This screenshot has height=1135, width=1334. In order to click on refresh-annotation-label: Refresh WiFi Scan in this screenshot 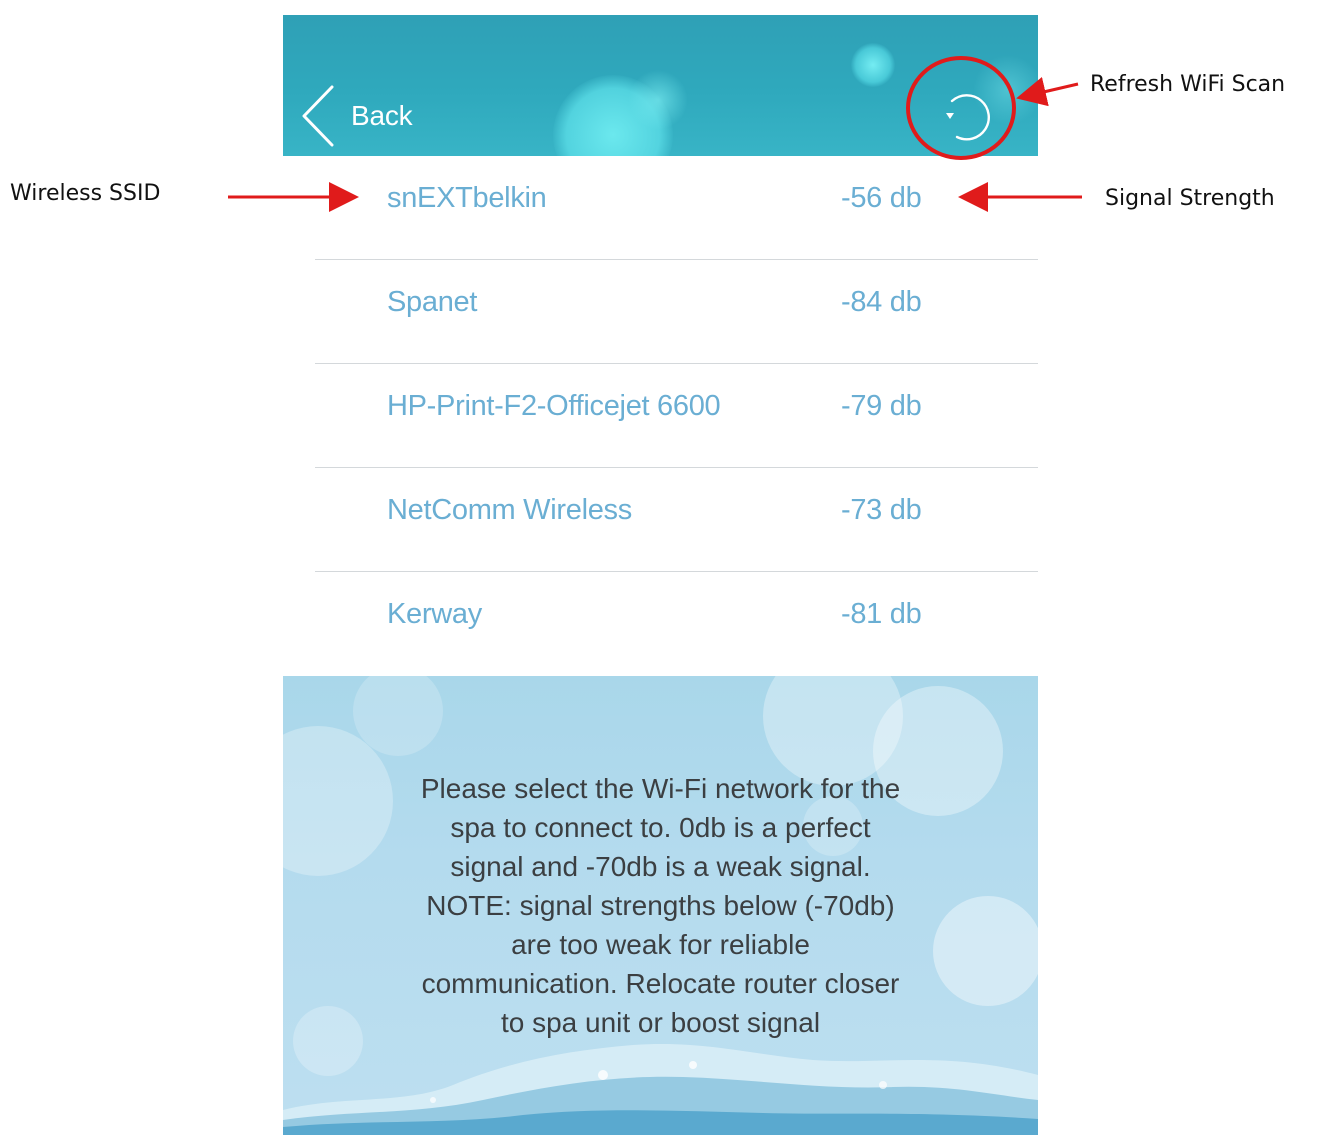, I will do `click(1188, 84)`.